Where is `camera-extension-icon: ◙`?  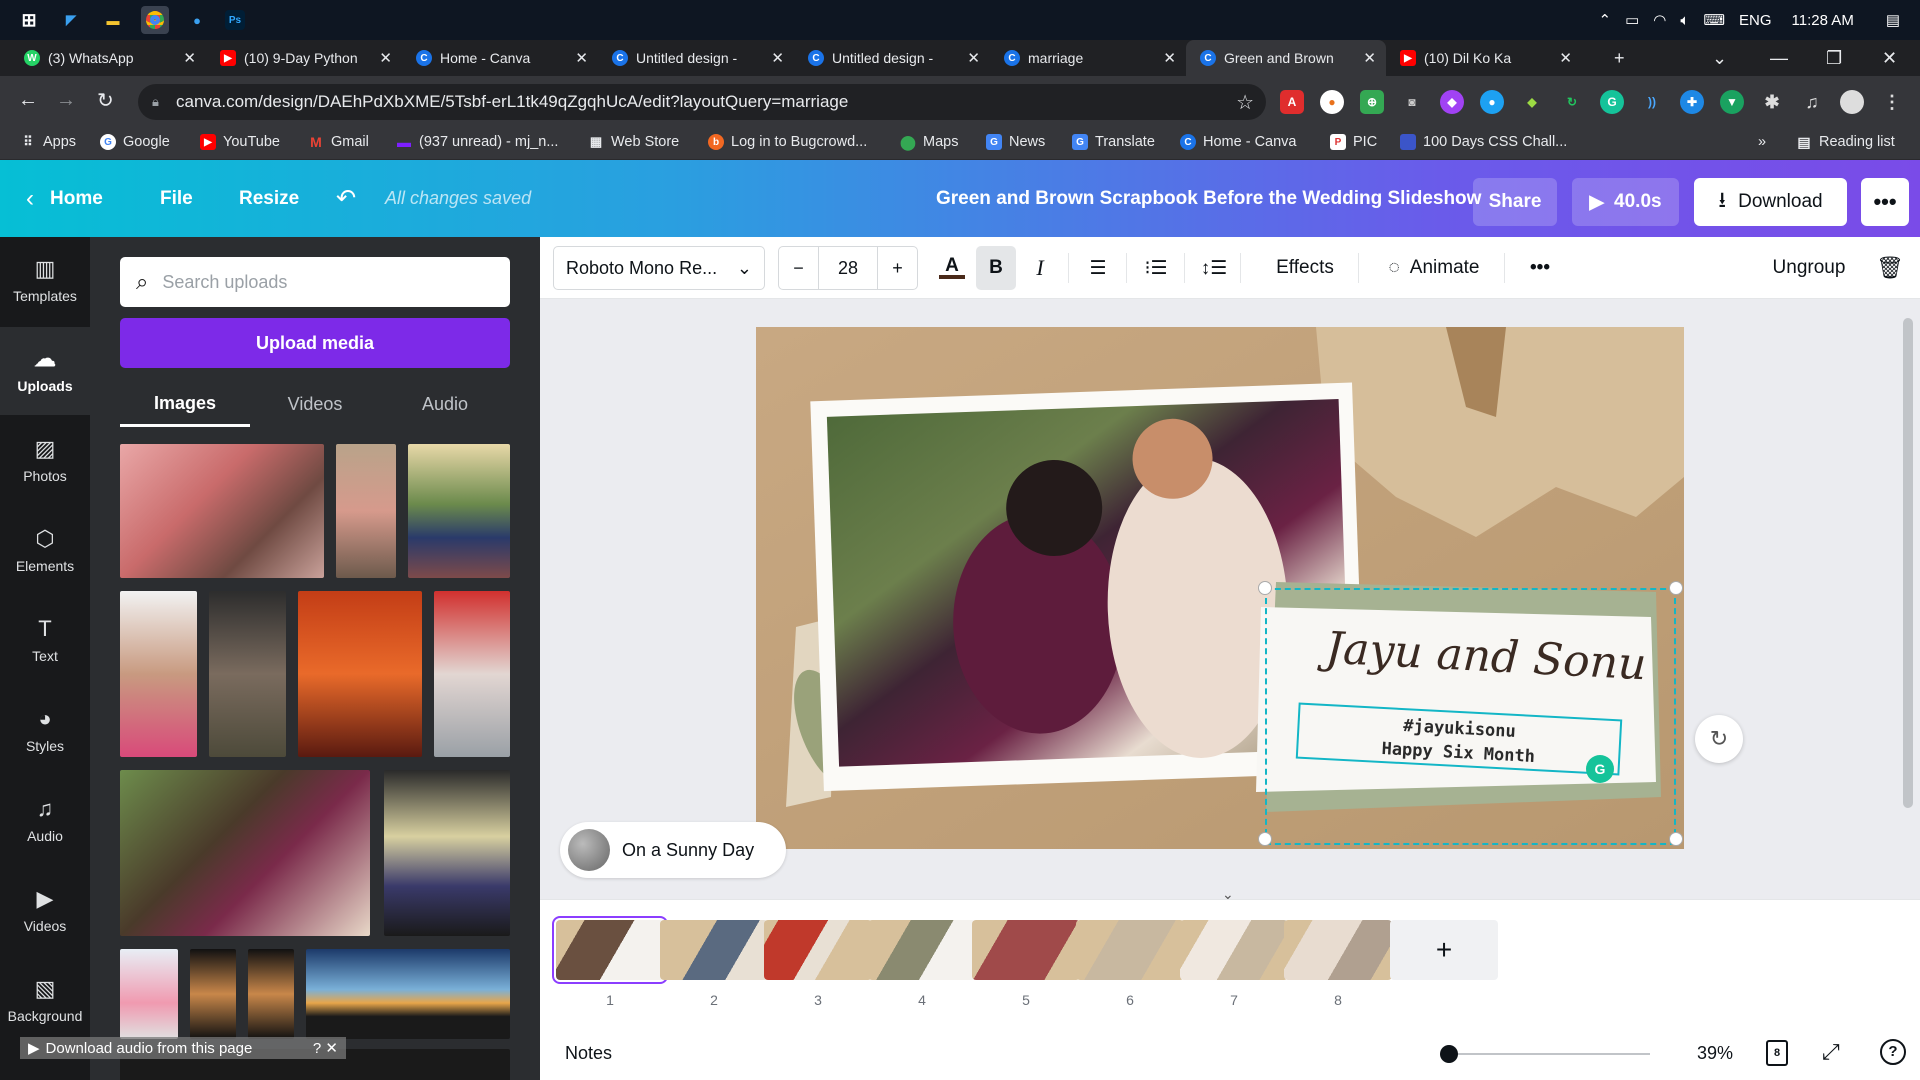 camera-extension-icon: ◙ is located at coordinates (1412, 102).